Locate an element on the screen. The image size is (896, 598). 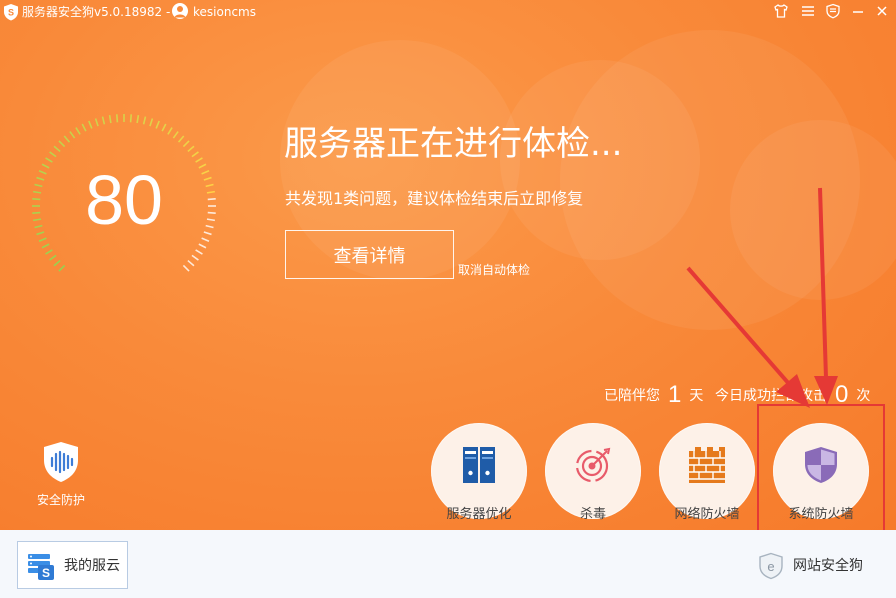
menu-icon is located at coordinates (808, 11).